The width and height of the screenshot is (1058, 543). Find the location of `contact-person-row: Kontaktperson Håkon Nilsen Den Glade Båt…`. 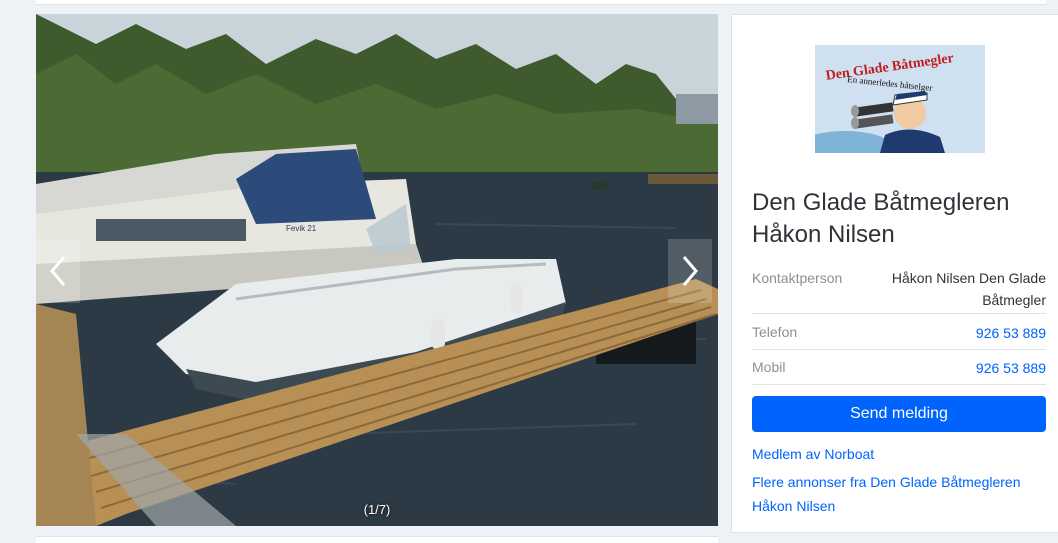

contact-person-row: Kontaktperson Håkon Nilsen Den Glade Båt… is located at coordinates (899, 290).